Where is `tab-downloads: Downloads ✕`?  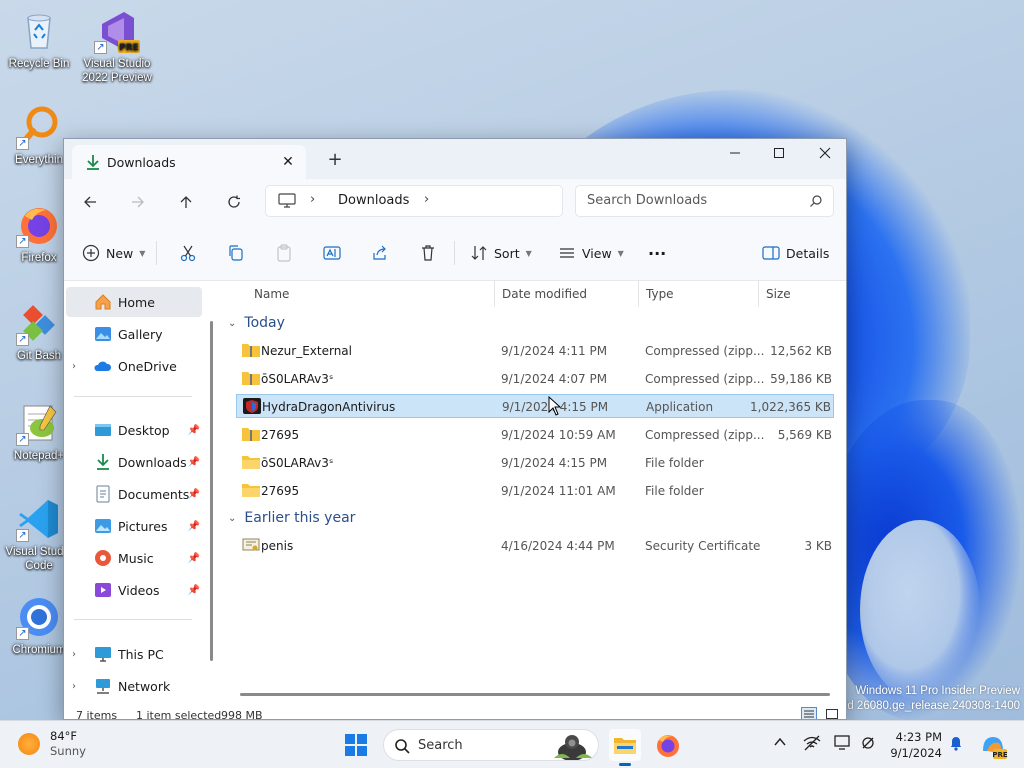
tab-downloads: Downloads ✕ is located at coordinates (189, 162).